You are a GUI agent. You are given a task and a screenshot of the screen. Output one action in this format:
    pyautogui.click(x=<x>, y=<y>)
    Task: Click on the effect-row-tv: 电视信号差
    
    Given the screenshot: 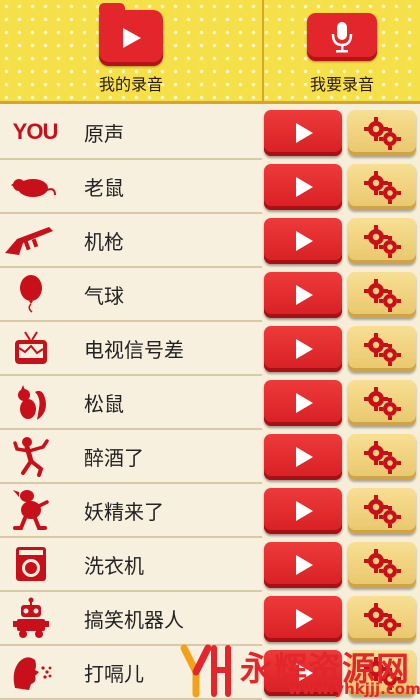 What is the action you would take?
    pyautogui.click(x=131, y=349)
    